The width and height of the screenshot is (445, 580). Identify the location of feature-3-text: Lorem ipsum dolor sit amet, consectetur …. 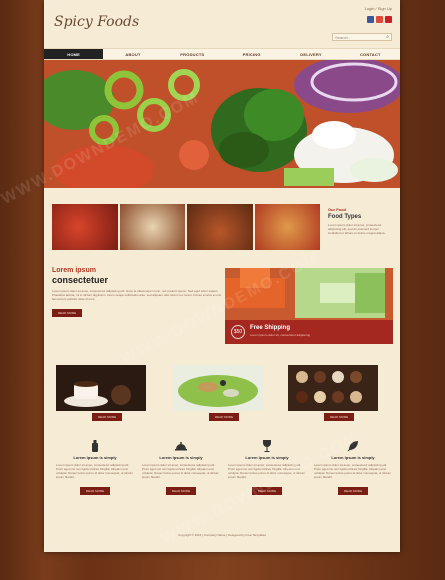
(267, 471).